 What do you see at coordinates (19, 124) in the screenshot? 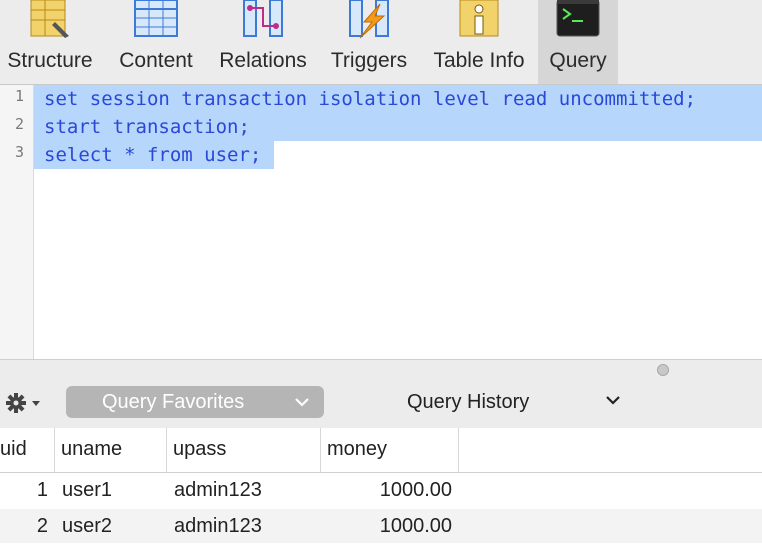
I see `line-number: 2` at bounding box center [19, 124].